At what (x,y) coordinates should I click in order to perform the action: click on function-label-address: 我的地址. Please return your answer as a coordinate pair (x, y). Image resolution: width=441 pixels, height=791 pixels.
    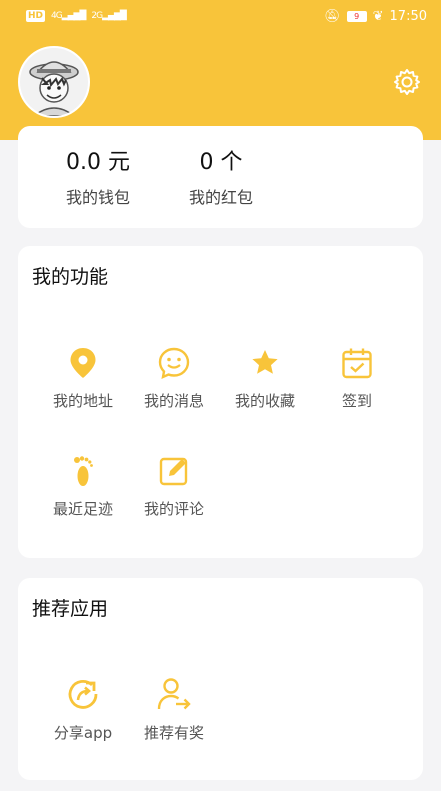
    Looking at the image, I should click on (82, 401).